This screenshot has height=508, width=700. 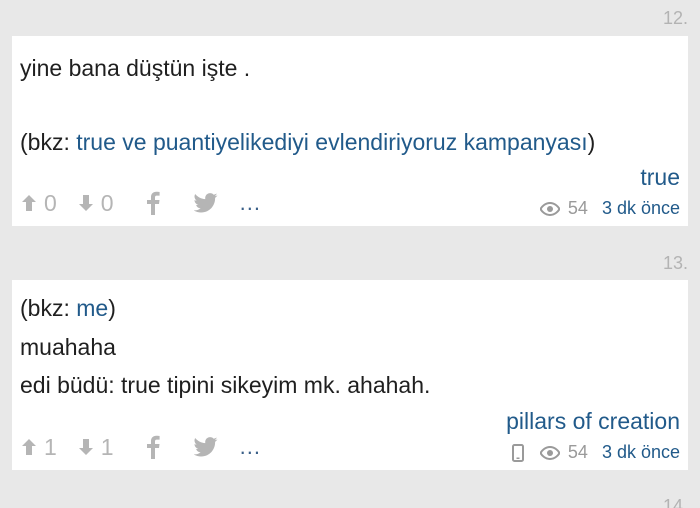 I want to click on downvote-count: 1, so click(x=107, y=446).